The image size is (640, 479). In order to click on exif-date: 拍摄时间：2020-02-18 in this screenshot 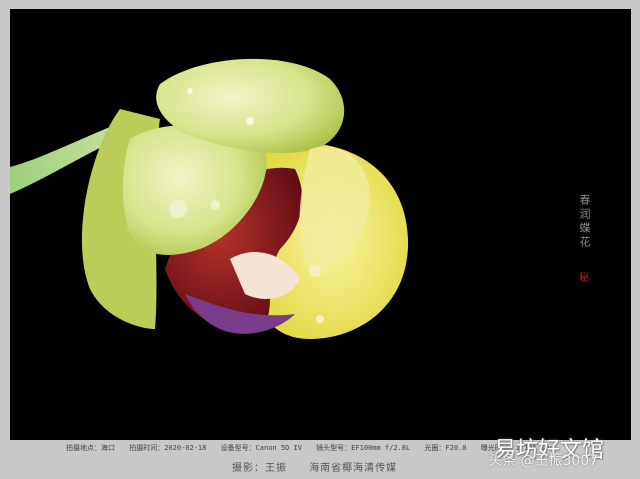, I will do `click(168, 448)`.